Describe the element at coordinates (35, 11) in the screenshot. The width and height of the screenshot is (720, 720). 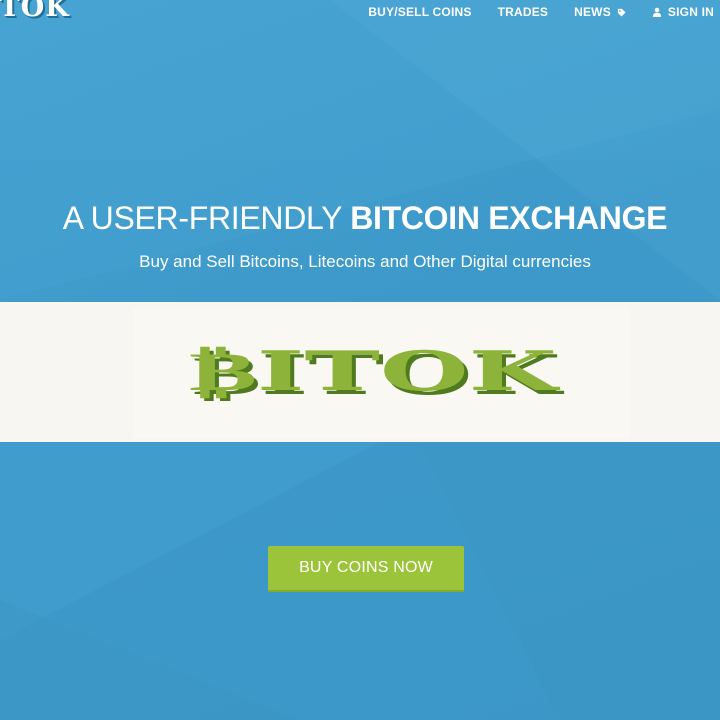
I see `site-logo: ITOK` at that location.